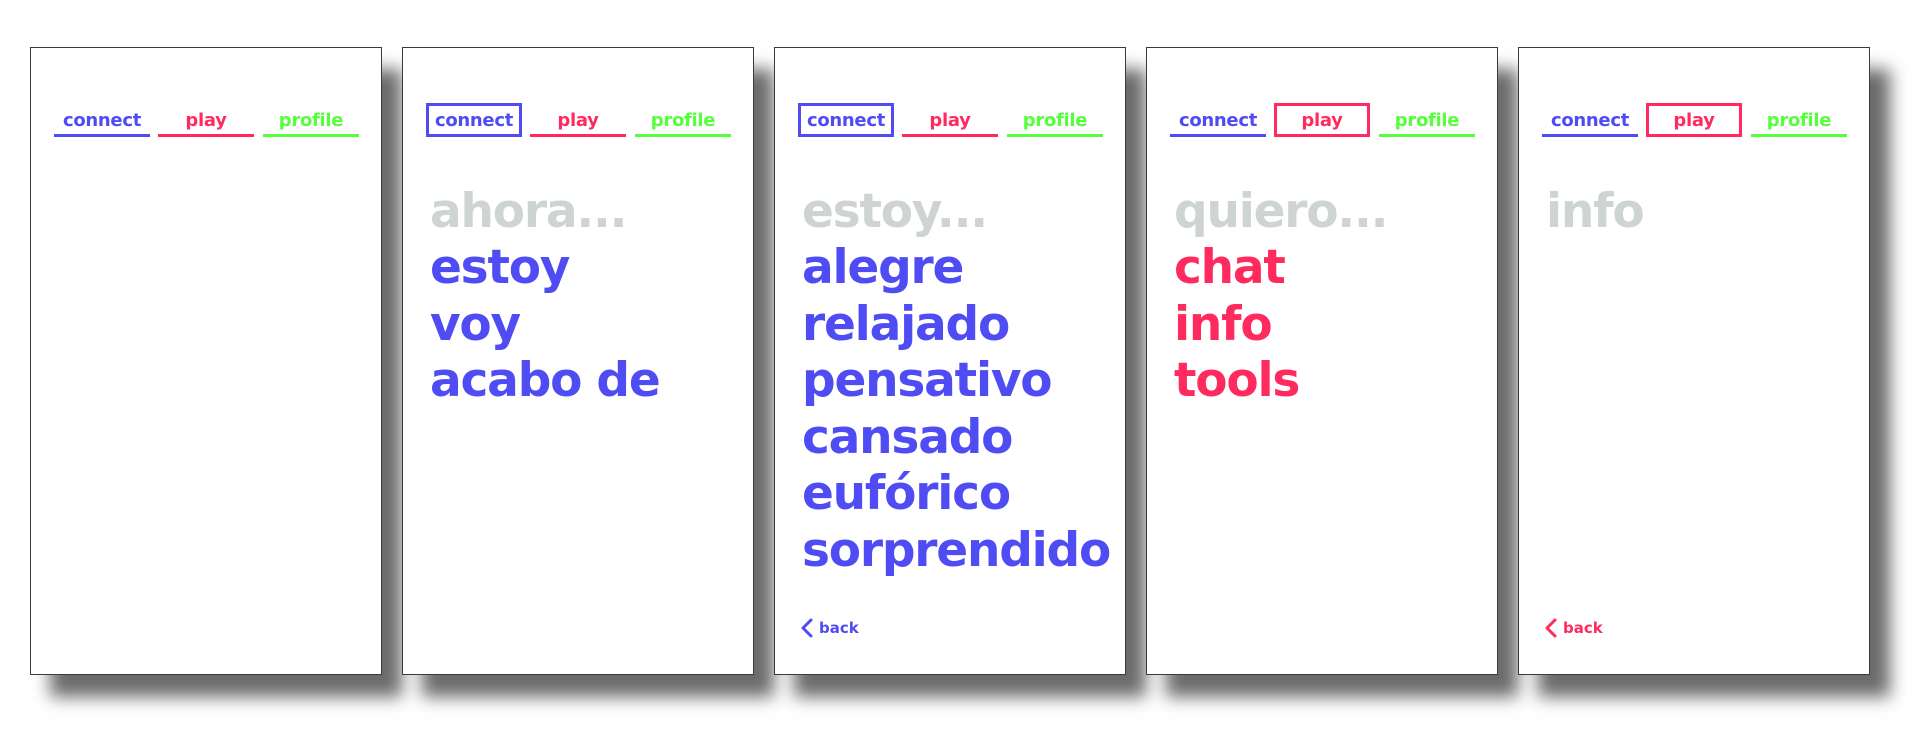 Image resolution: width=1921 pixels, height=731 pixels. What do you see at coordinates (1333, 381) in the screenshot?
I see `menu-option: tools` at bounding box center [1333, 381].